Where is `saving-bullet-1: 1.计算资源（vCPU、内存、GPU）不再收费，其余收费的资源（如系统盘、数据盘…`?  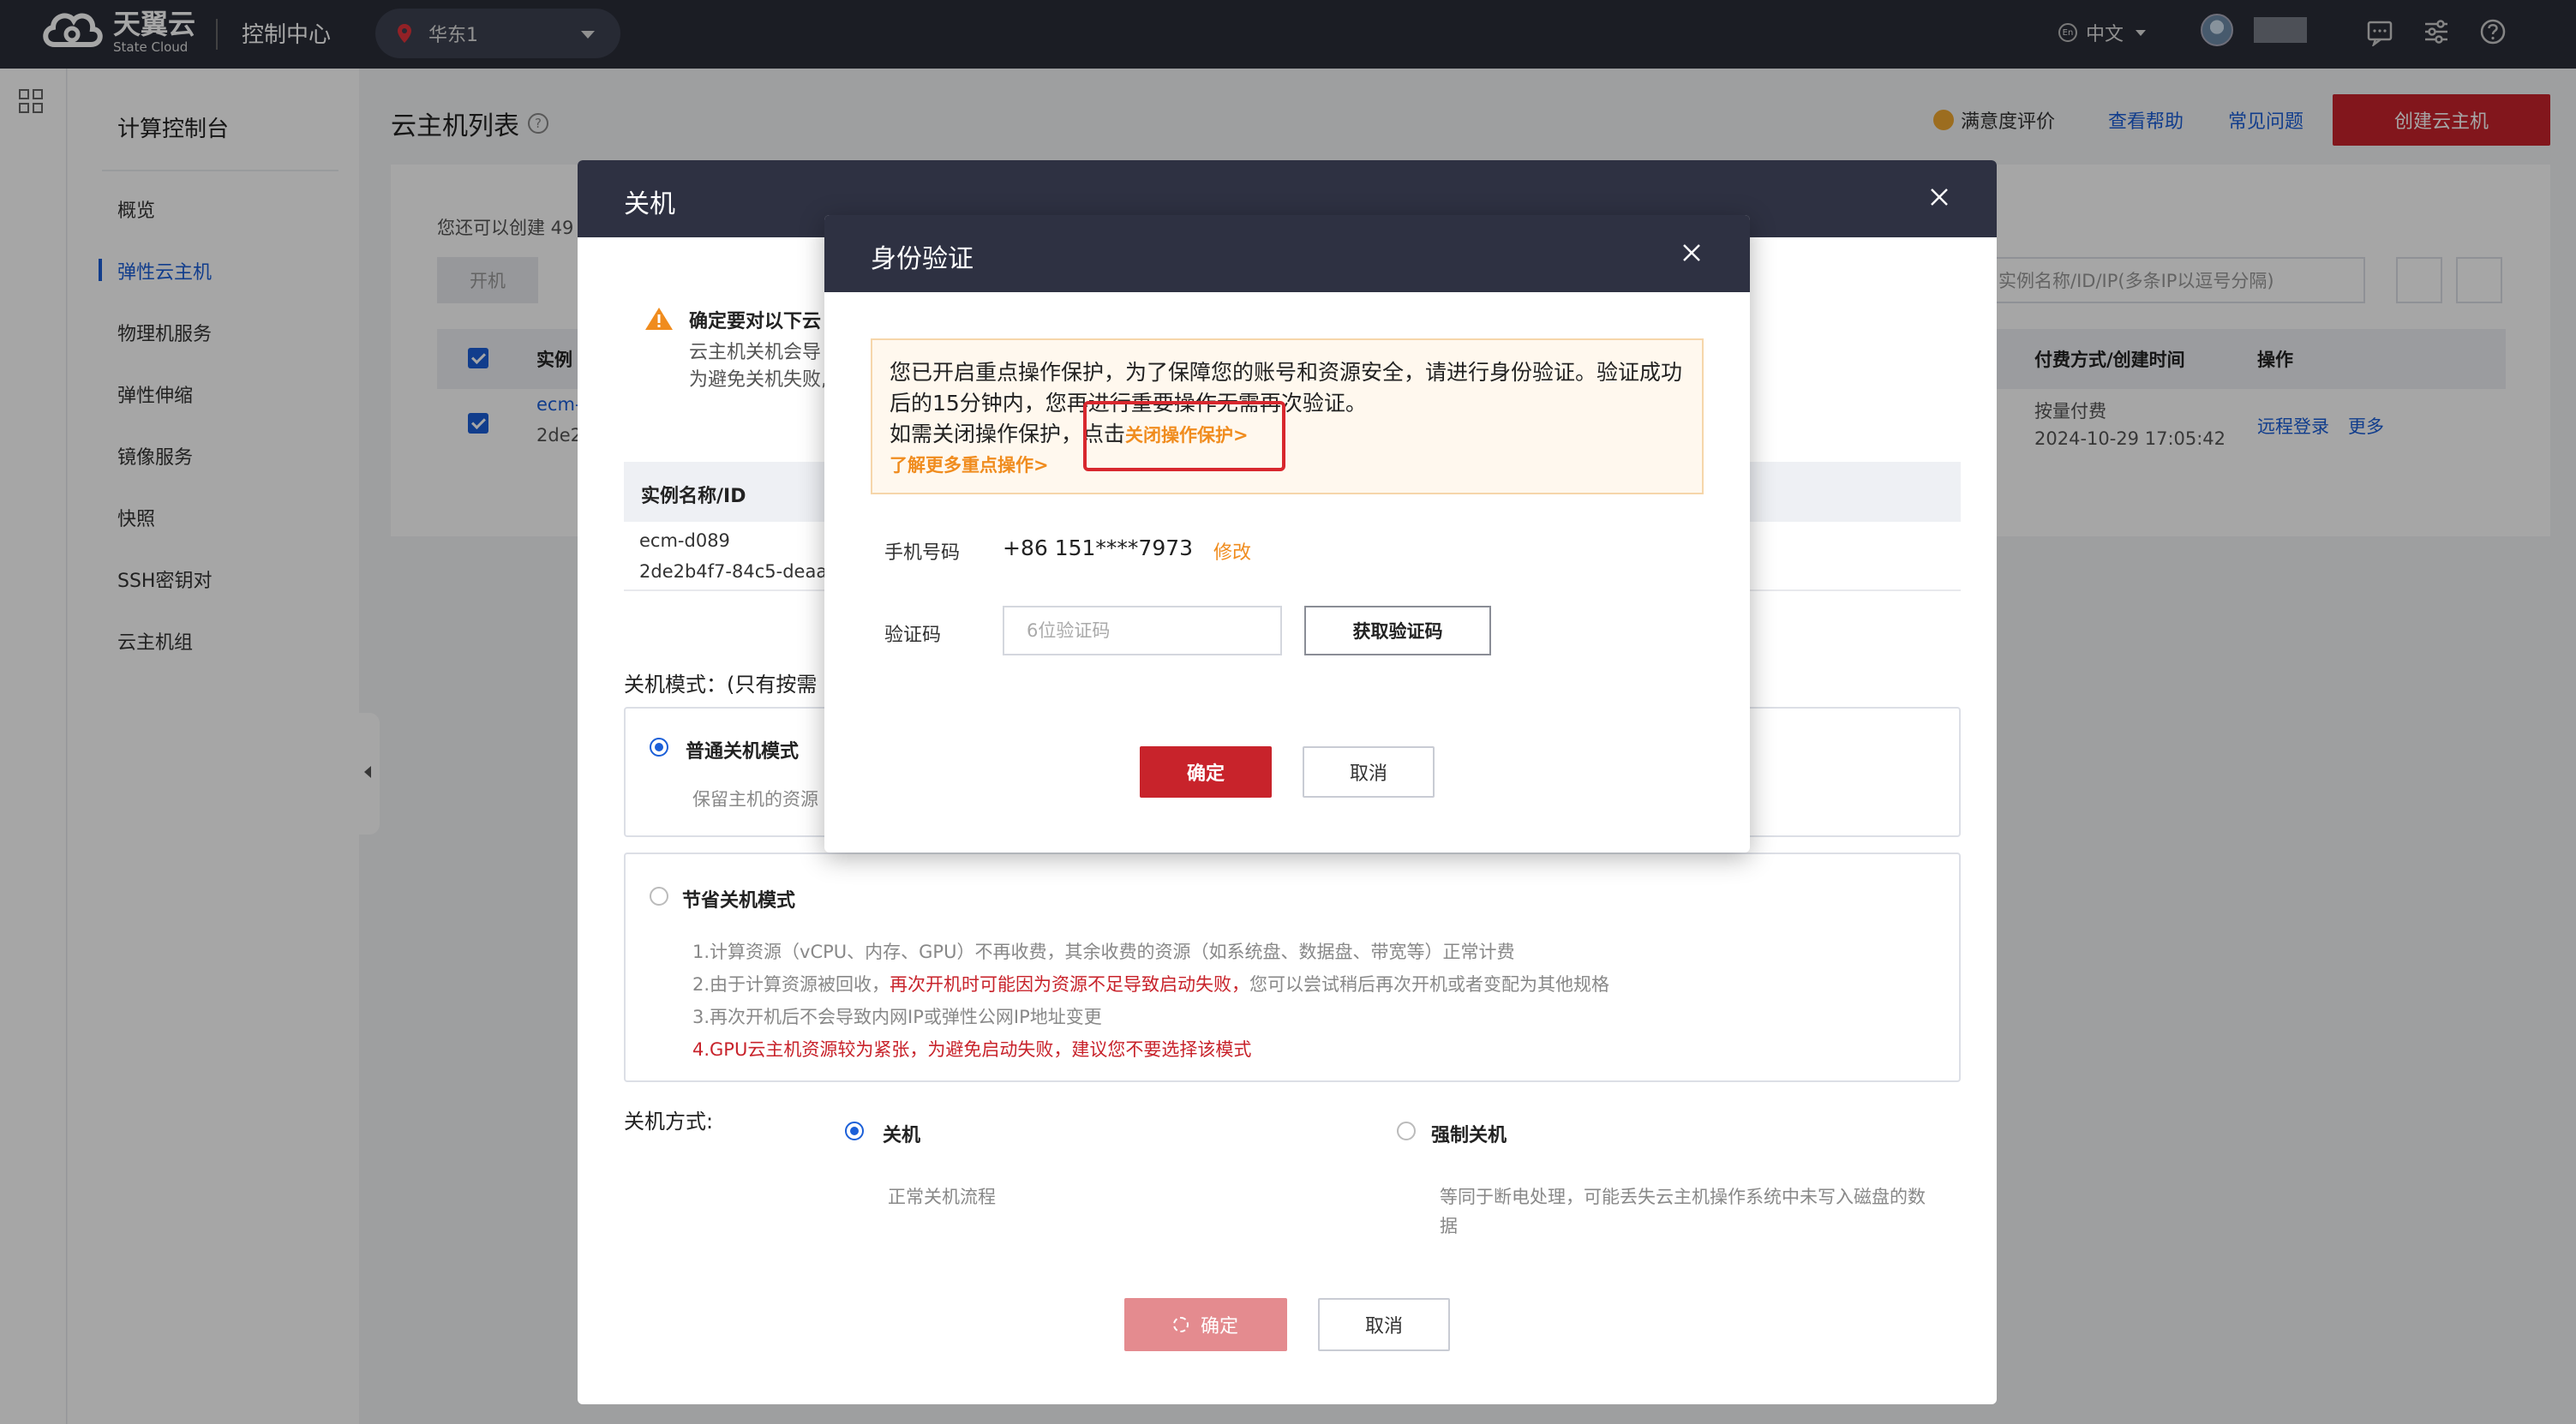
saving-bullet-1: 1.计算资源（vCPU、内存、GPU）不再收费，其余收费的资源（如系统盘、数据盘… is located at coordinates (1103, 952).